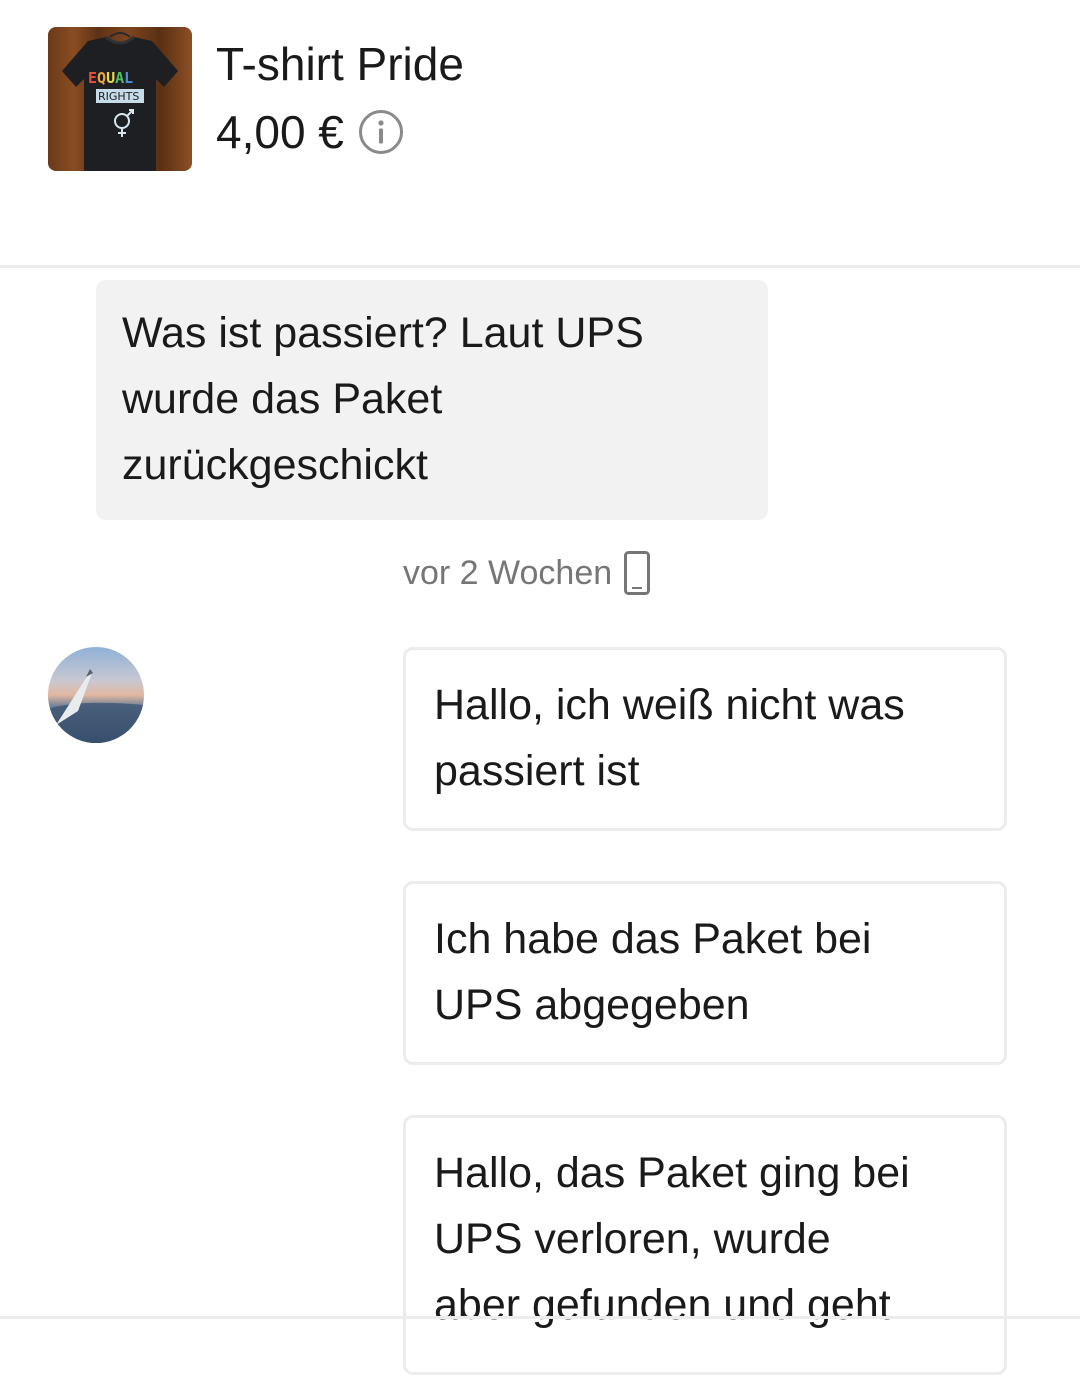  What do you see at coordinates (669, 738) in the screenshot?
I see `message-text: Hallo, ich weiß nicht was passiert ist` at bounding box center [669, 738].